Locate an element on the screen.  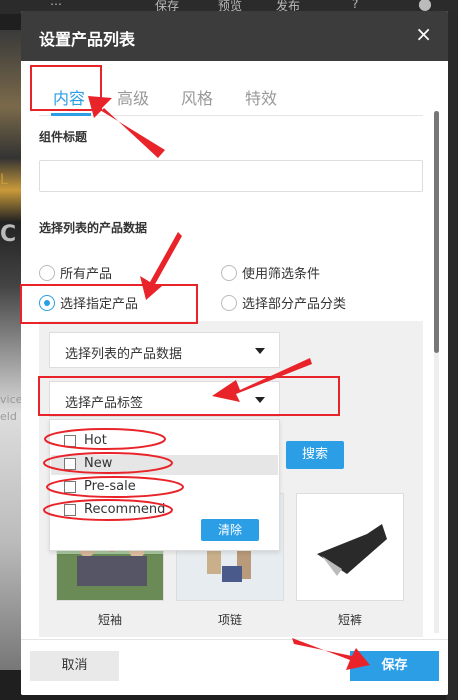
product-image-shorts is located at coordinates (350, 547).